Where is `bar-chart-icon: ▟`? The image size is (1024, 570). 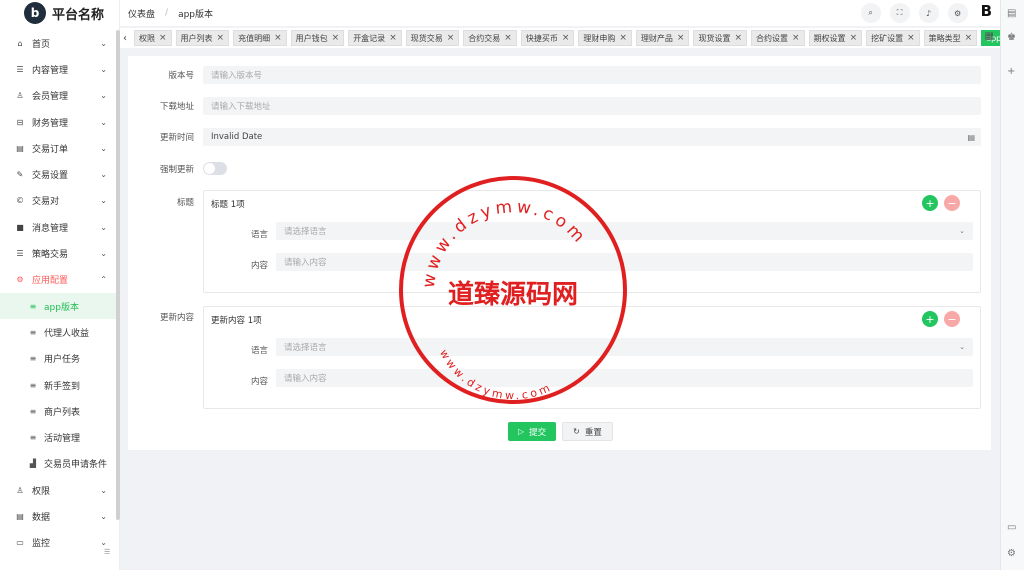 bar-chart-icon: ▟ is located at coordinates (33, 464).